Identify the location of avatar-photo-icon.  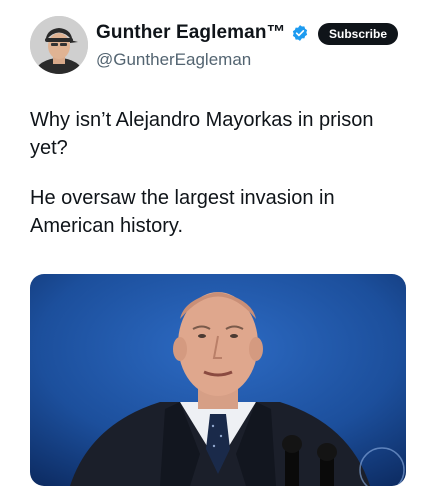
(59, 45).